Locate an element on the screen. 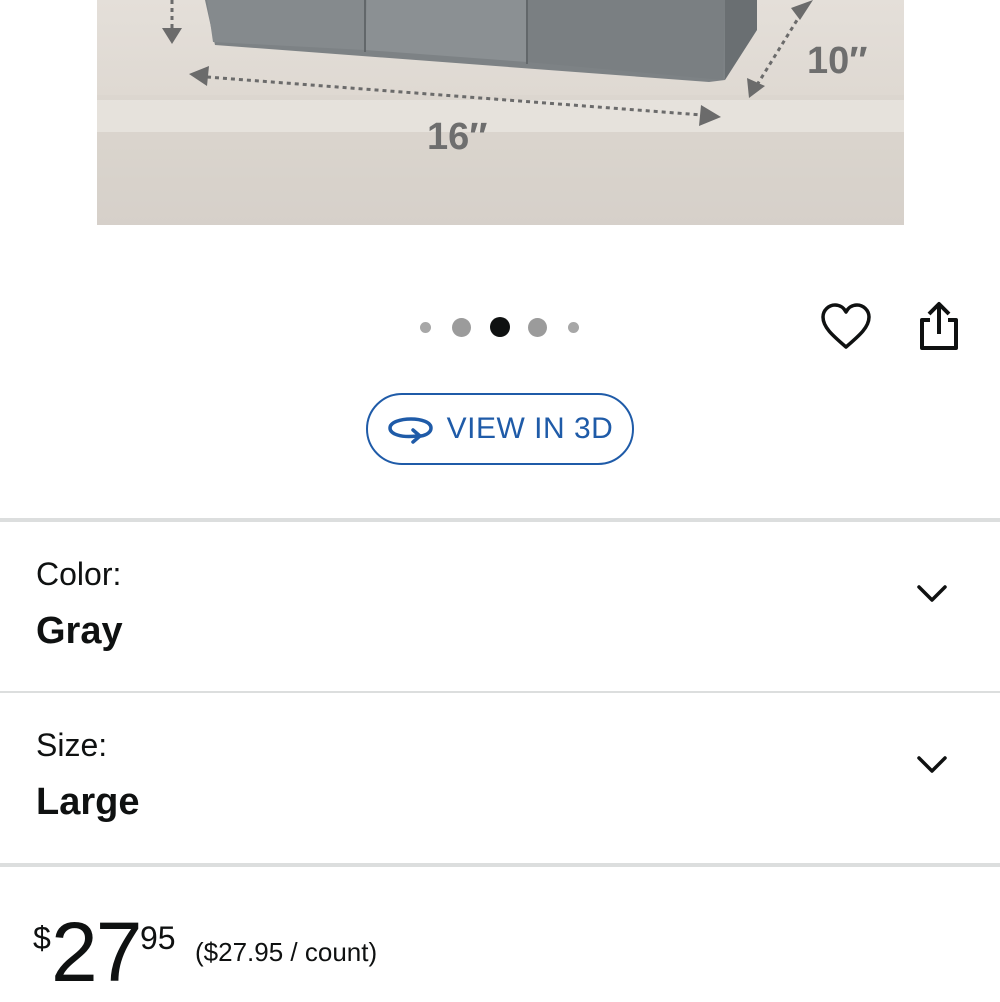 This screenshot has width=1000, height=1002. color-value: Gray is located at coordinates (79, 631).